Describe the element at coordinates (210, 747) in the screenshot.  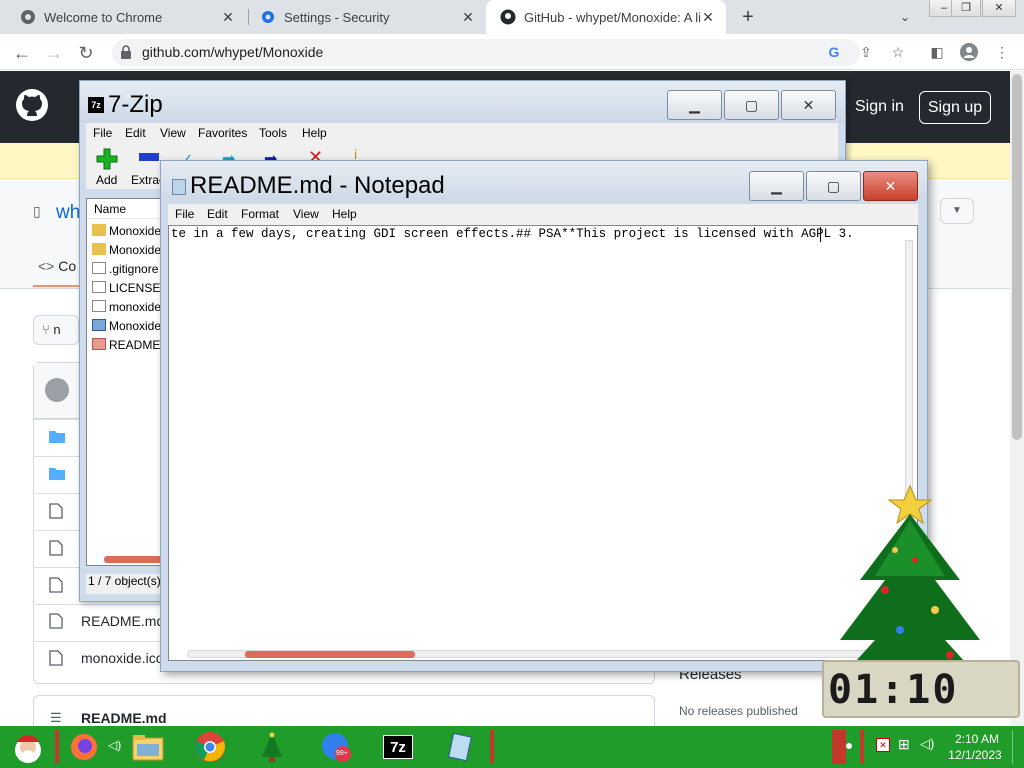
I see `chrome-icon` at that location.